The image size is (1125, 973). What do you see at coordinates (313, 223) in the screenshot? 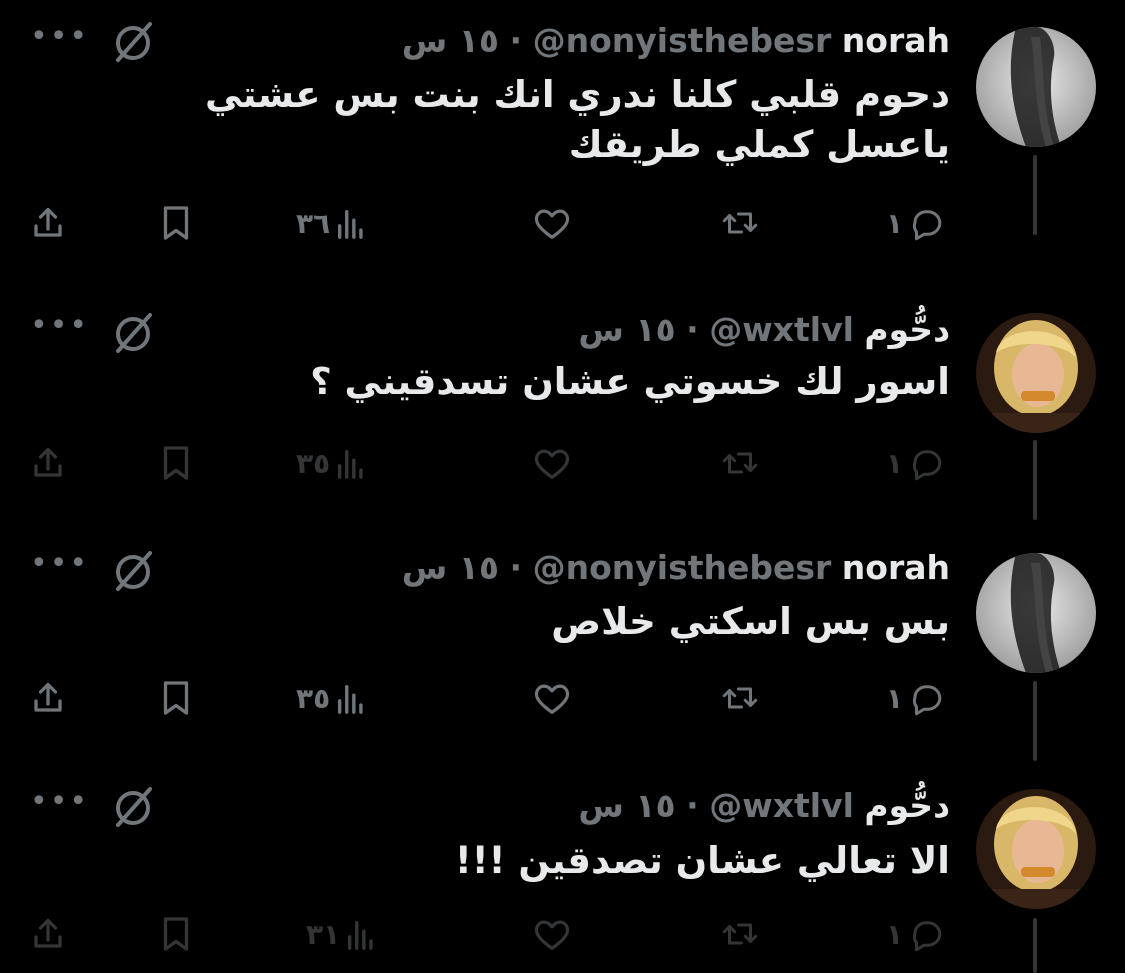
I see `views-count: ٣٦` at bounding box center [313, 223].